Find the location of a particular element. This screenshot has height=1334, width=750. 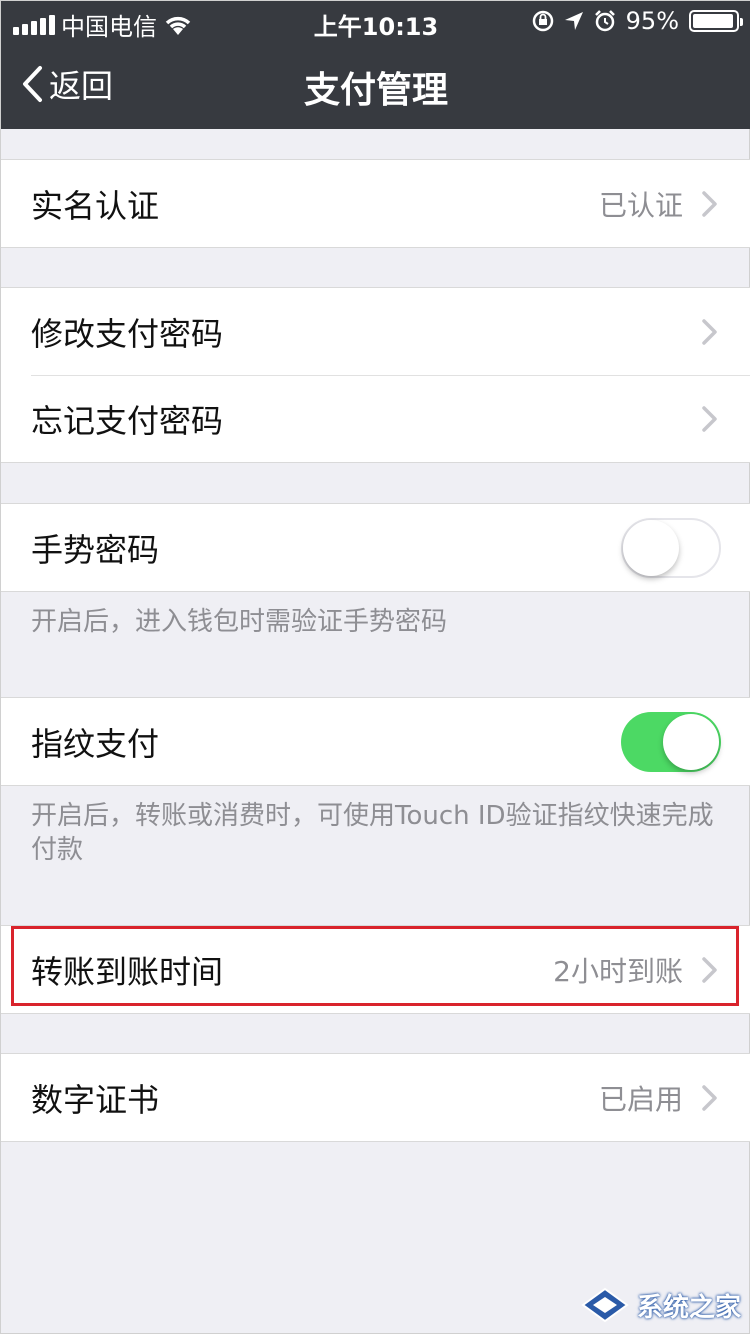

fingerprint-toggle is located at coordinates (671, 741).